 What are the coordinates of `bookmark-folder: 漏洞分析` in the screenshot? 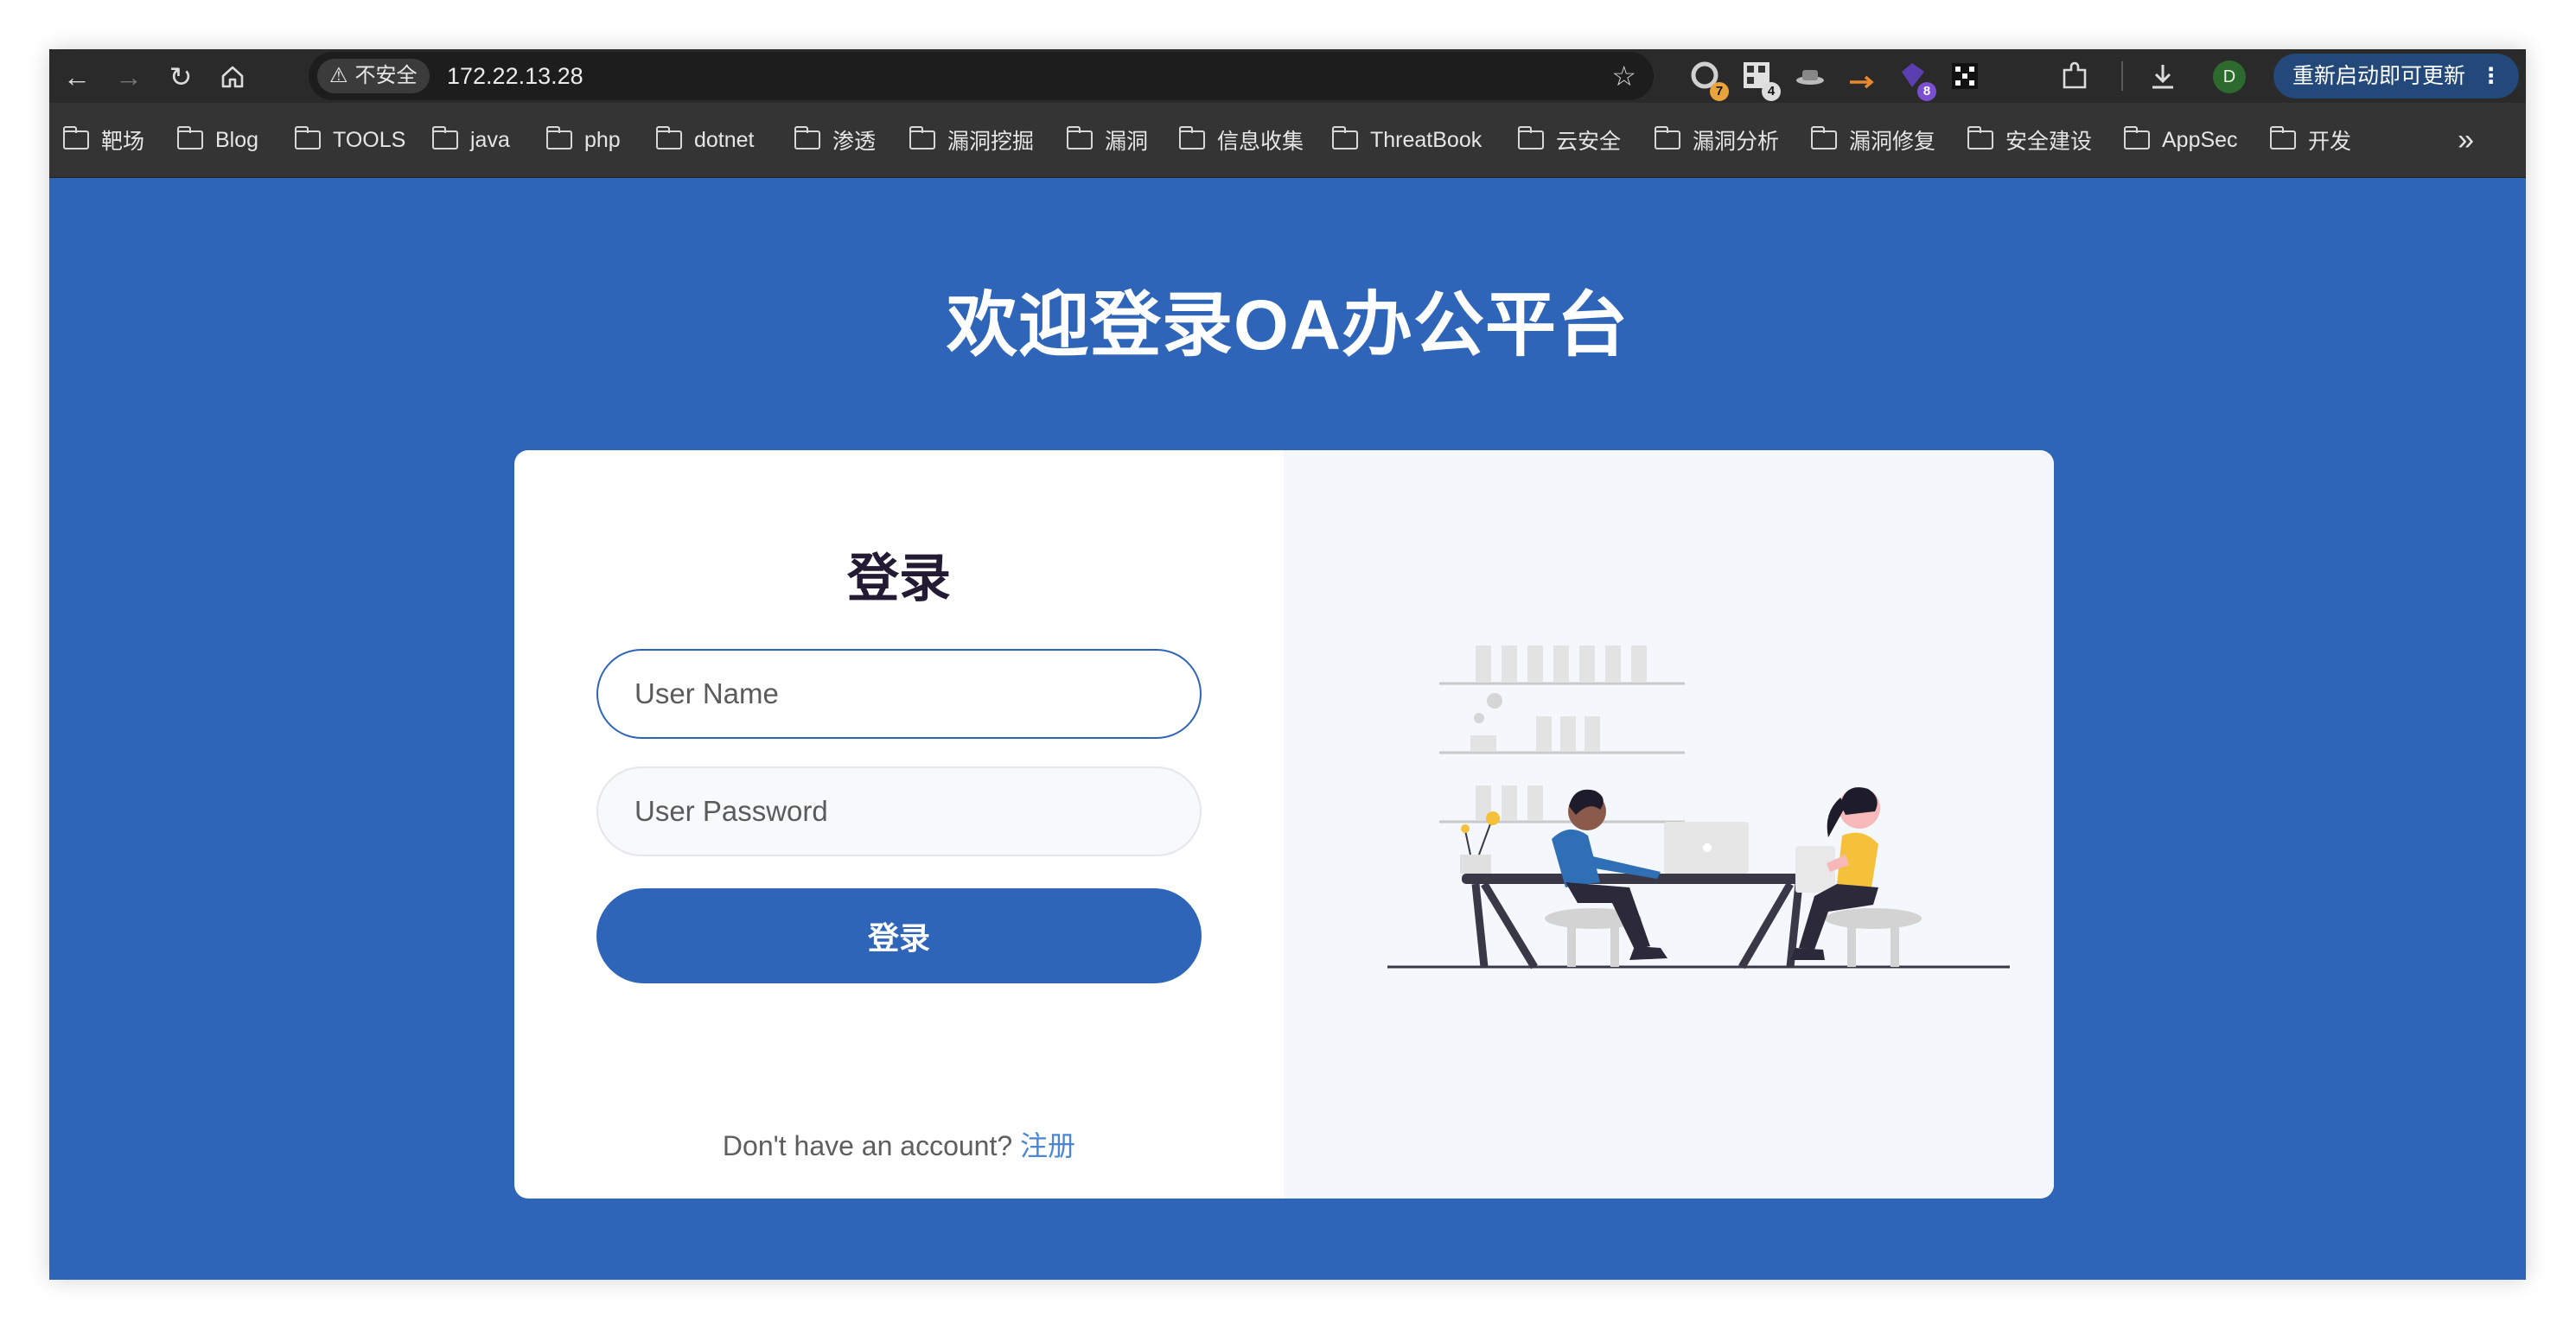 It's located at (1717, 140).